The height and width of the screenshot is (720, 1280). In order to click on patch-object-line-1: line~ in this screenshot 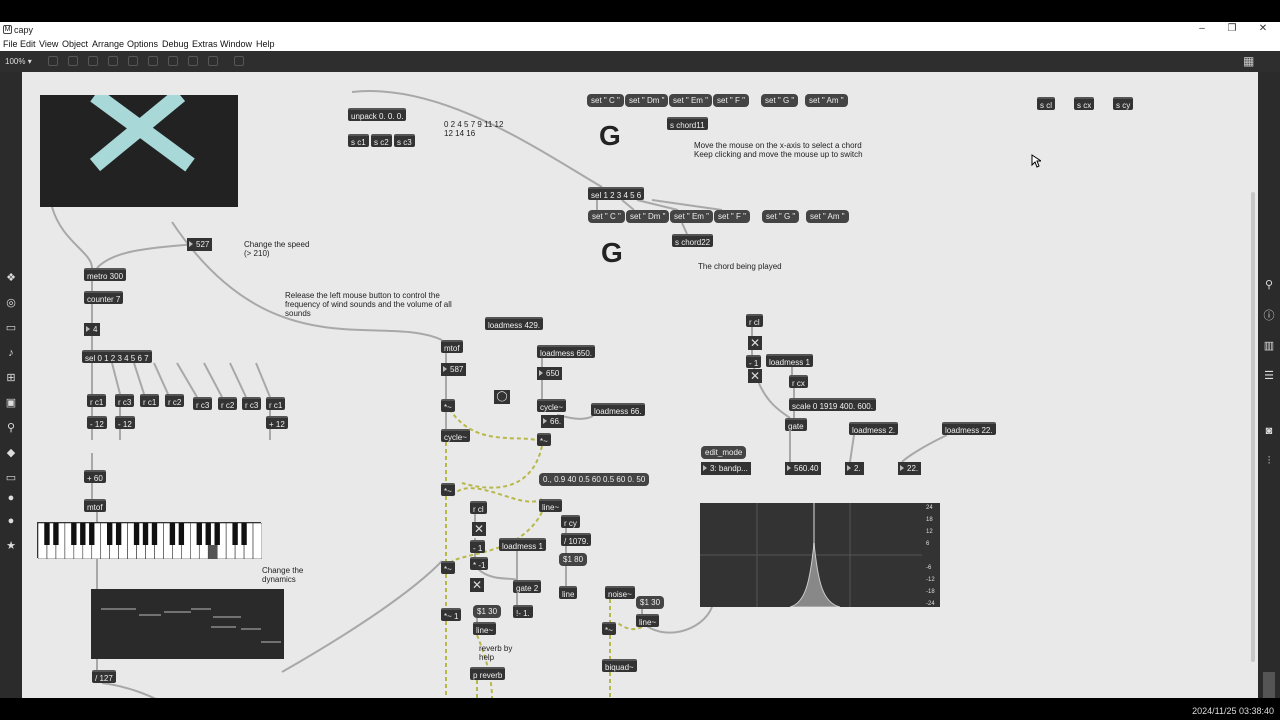, I will do `click(551, 505)`.